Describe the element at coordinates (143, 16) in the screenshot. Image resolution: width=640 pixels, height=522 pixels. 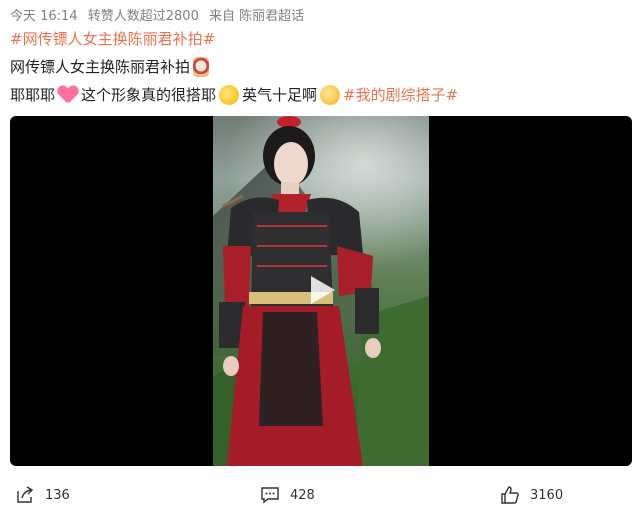
I see `repost-count-text: 转赞人数超过2800` at that location.